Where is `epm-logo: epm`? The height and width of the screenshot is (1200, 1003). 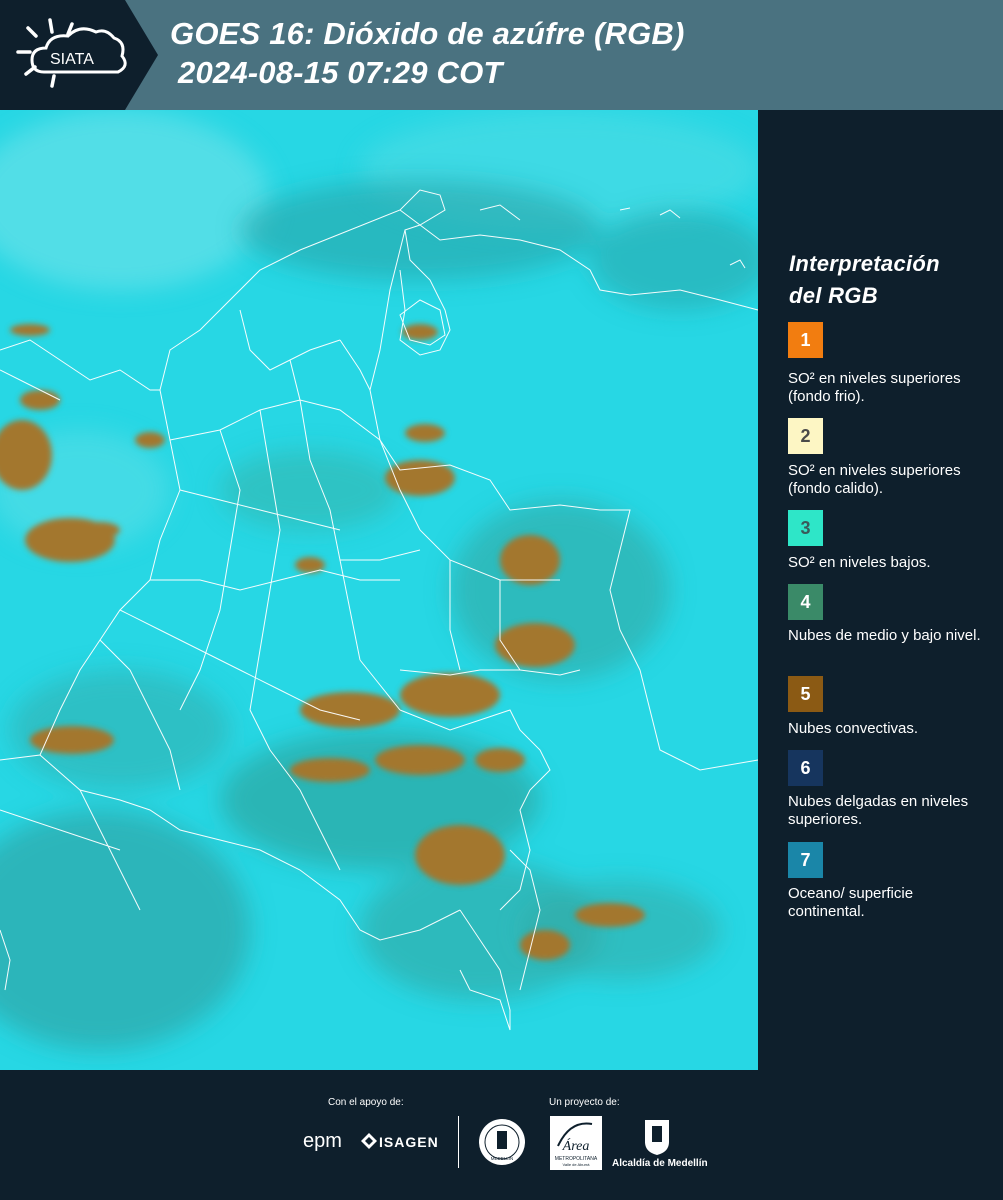 epm-logo: epm is located at coordinates (322, 1141).